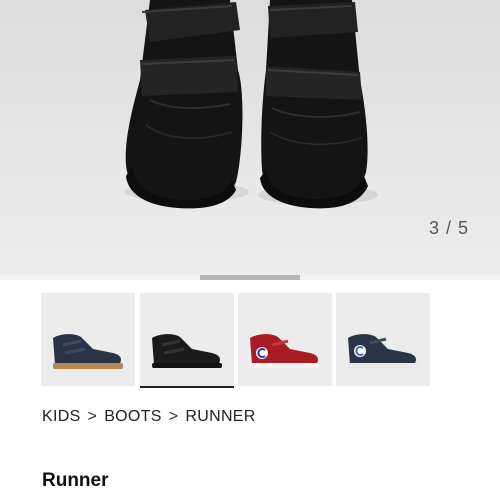 This screenshot has width=500, height=500. I want to click on breadcrumb: KIDS > BOOTS > RUNNER, so click(149, 417).